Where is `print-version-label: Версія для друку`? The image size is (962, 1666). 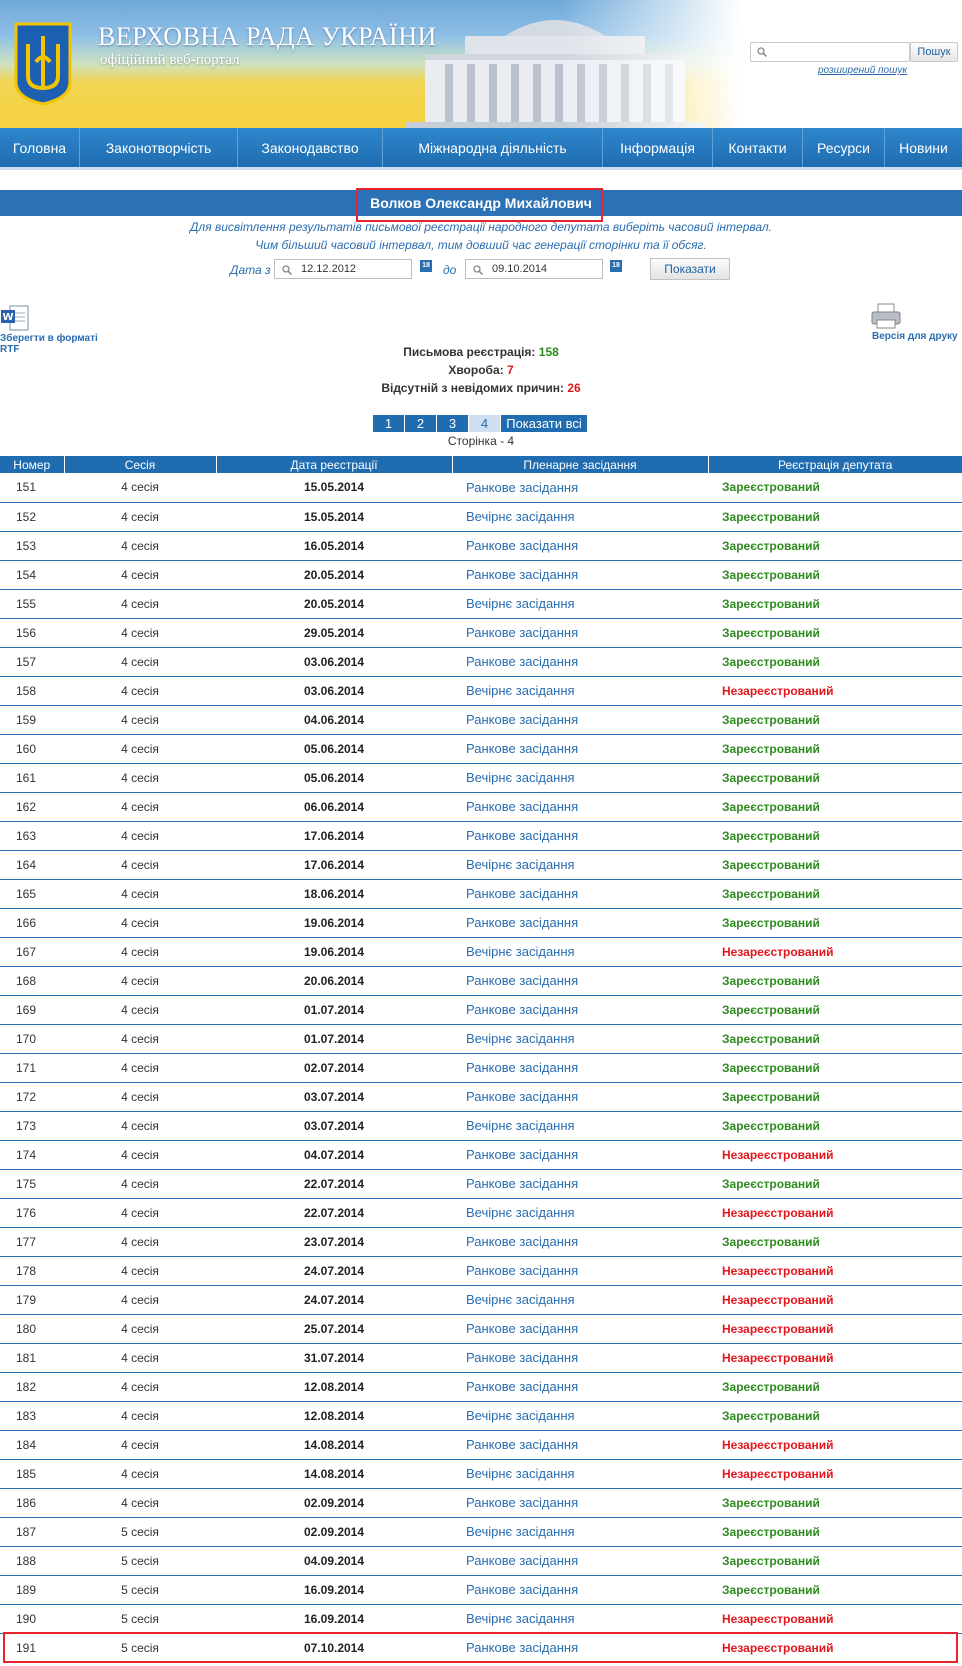 print-version-label: Версія для друку is located at coordinates (915, 336).